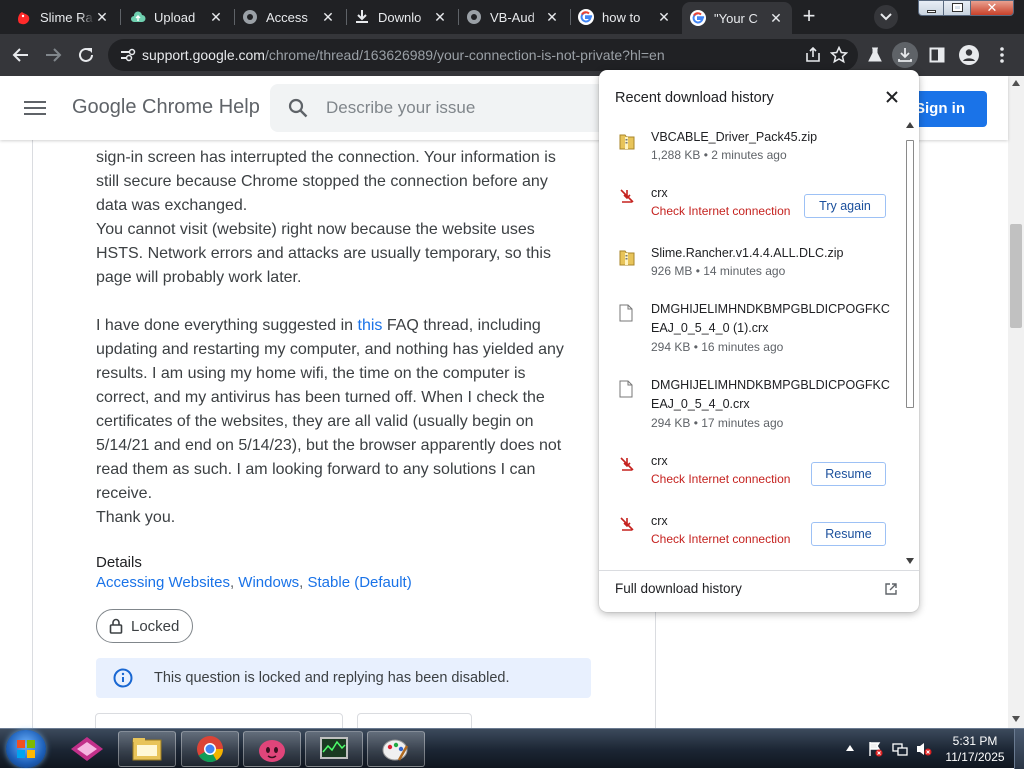 The width and height of the screenshot is (1024, 769). I want to click on downloads-button, so click(905, 55).